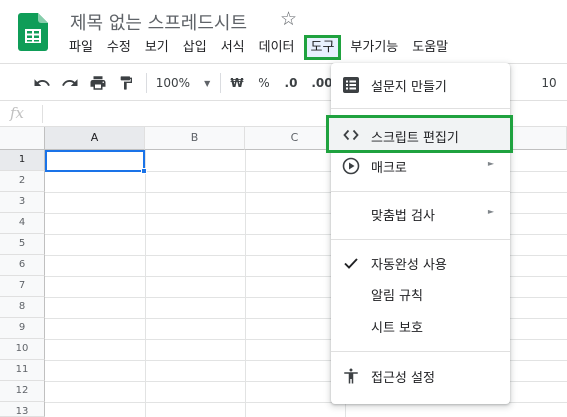 The width and height of the screenshot is (567, 417). Describe the element at coordinates (98, 83) in the screenshot. I see `print-icon` at that location.